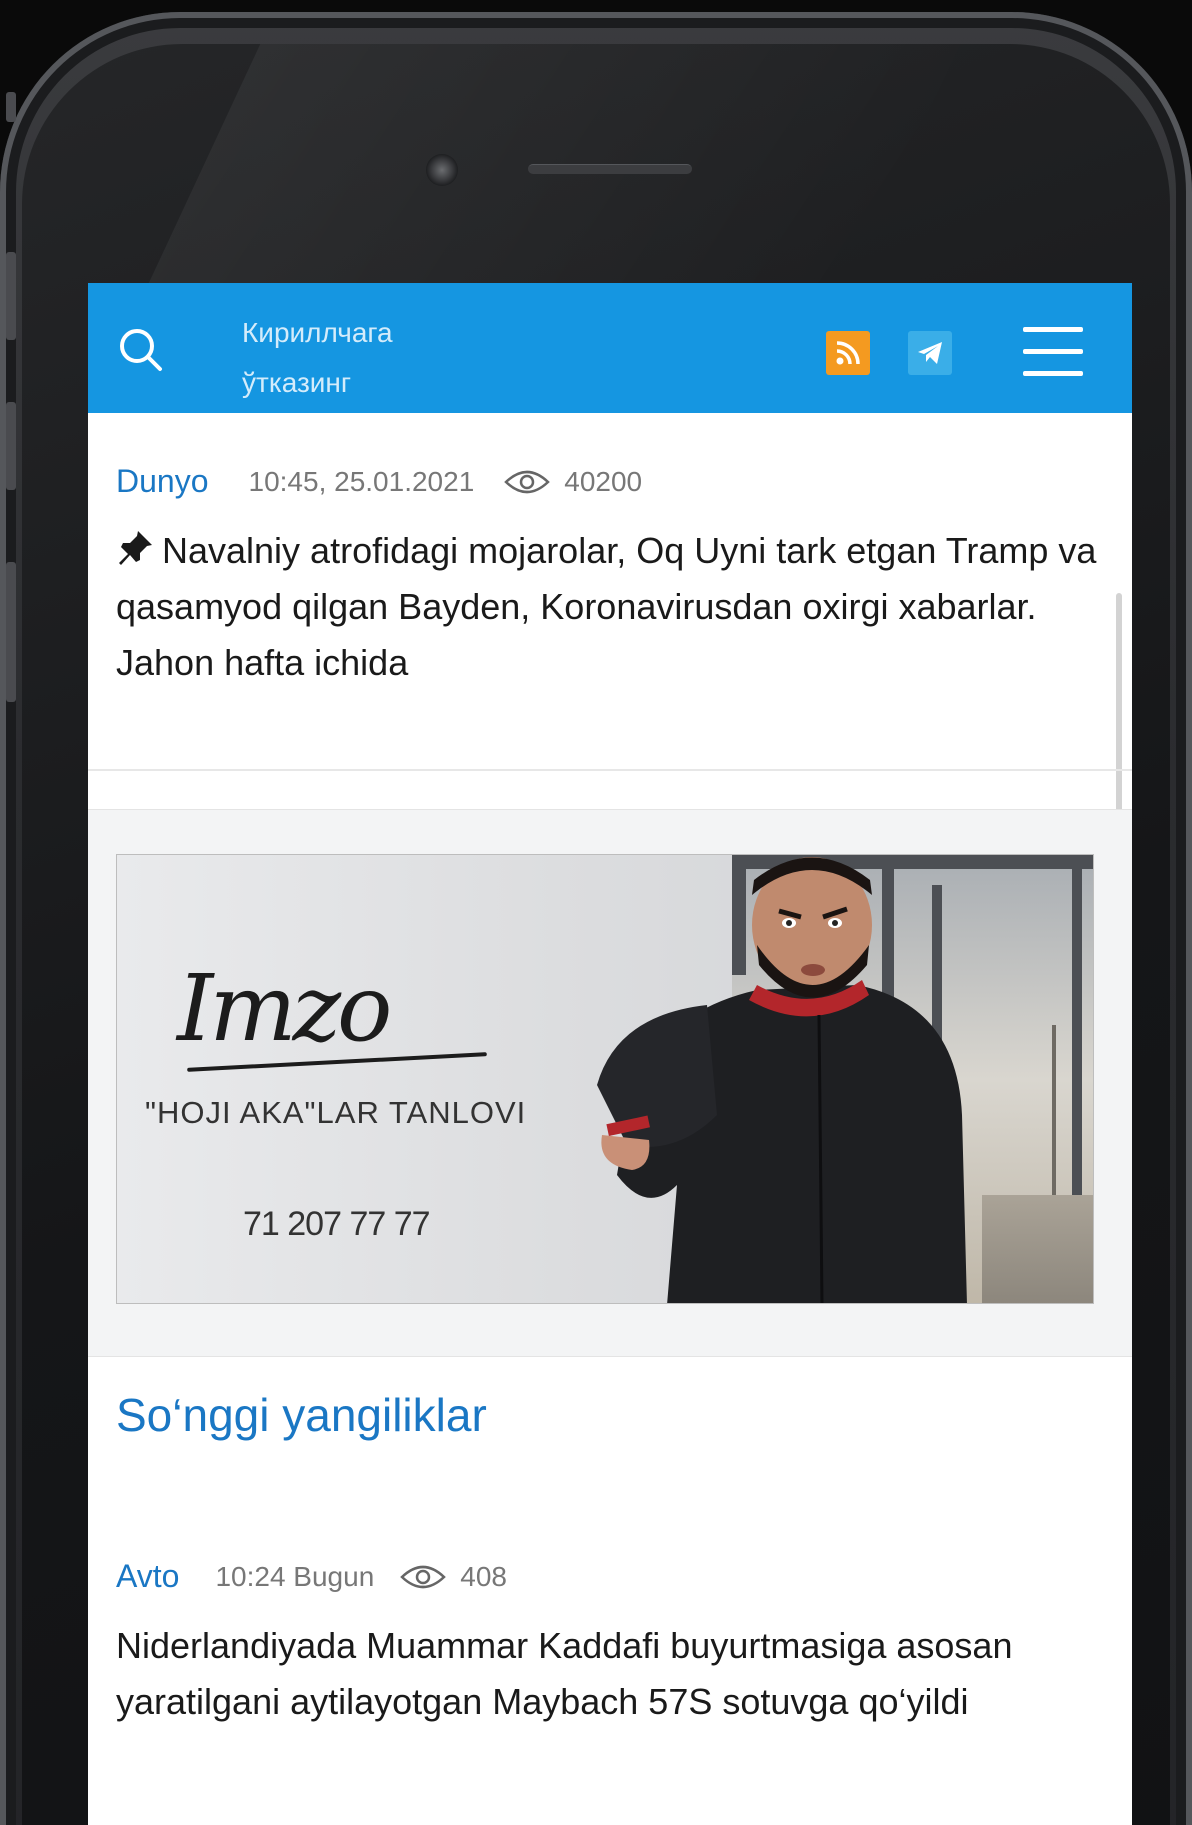  What do you see at coordinates (453, 1577) in the screenshot?
I see `article-views: 408` at bounding box center [453, 1577].